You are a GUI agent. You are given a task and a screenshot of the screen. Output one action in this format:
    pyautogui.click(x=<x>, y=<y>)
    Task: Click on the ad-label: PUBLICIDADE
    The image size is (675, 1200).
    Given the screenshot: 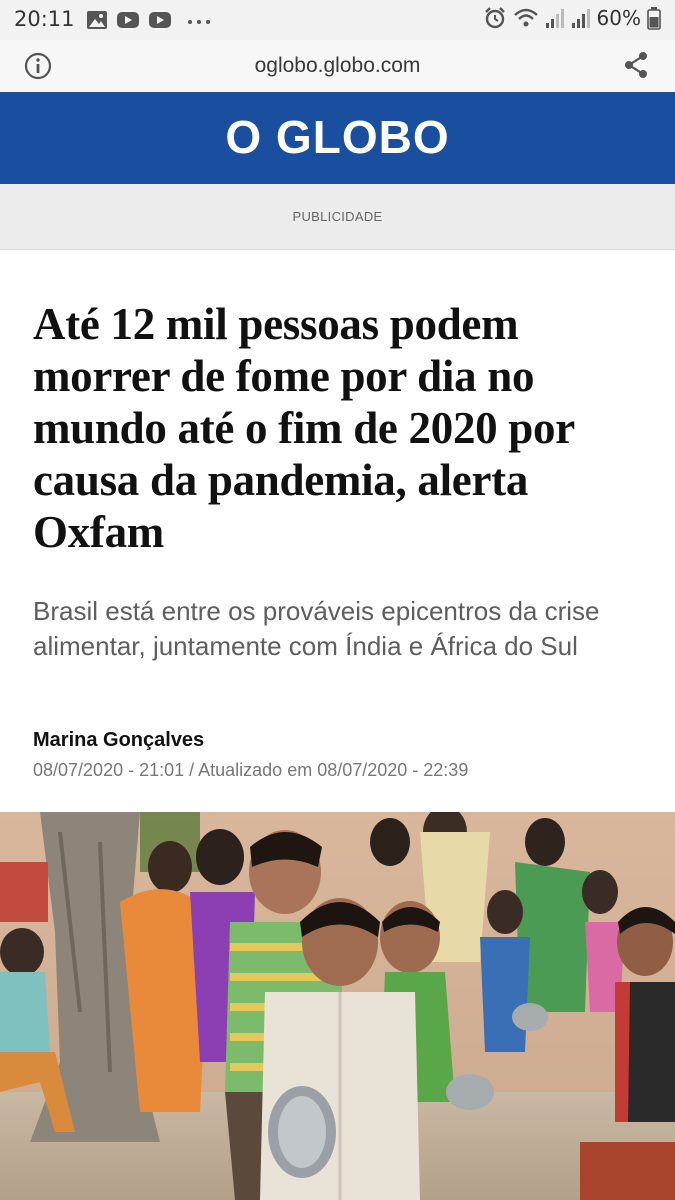 What is the action you would take?
    pyautogui.click(x=337, y=216)
    